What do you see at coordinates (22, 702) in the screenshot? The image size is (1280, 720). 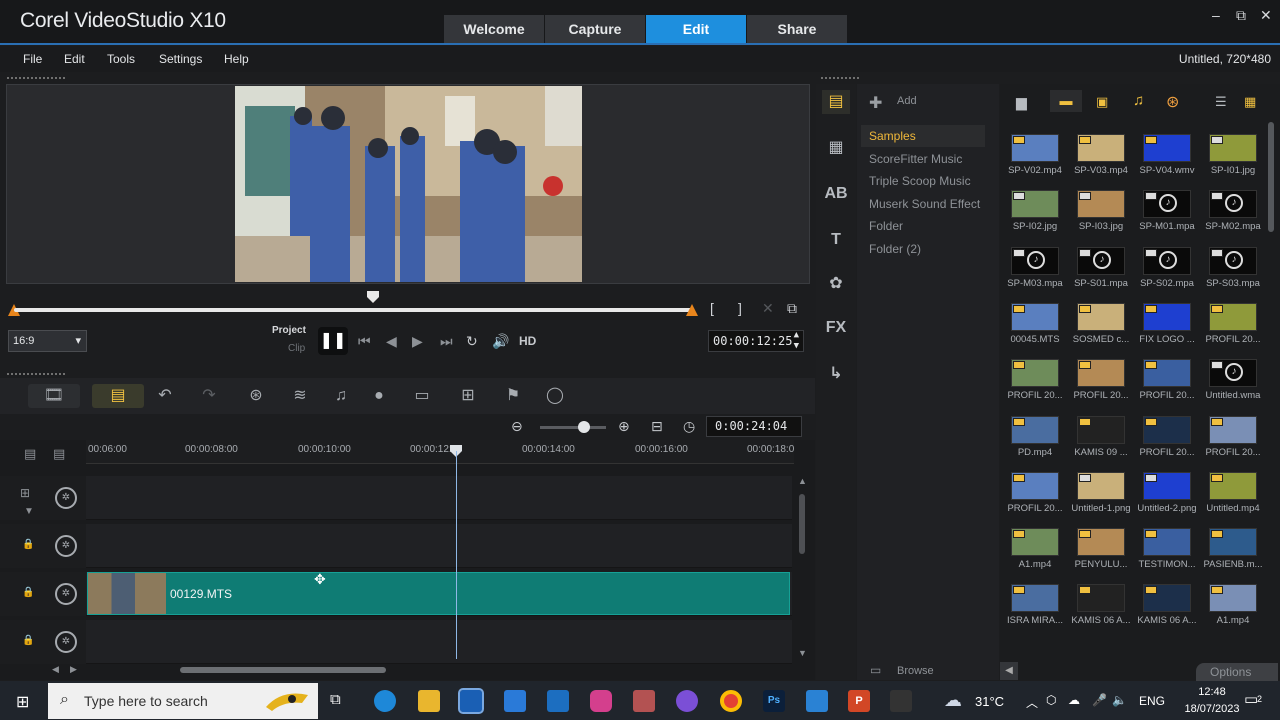 I see `windows-start-icon: ⊞` at bounding box center [22, 702].